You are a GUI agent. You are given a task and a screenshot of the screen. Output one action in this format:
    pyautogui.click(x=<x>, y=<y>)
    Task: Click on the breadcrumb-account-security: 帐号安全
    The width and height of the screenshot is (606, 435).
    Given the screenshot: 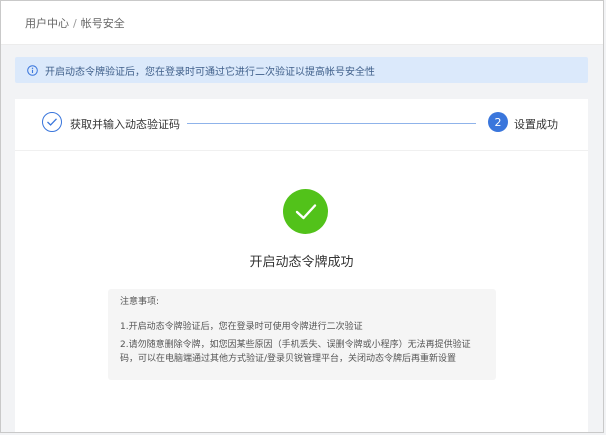 What is the action you would take?
    pyautogui.click(x=102, y=23)
    